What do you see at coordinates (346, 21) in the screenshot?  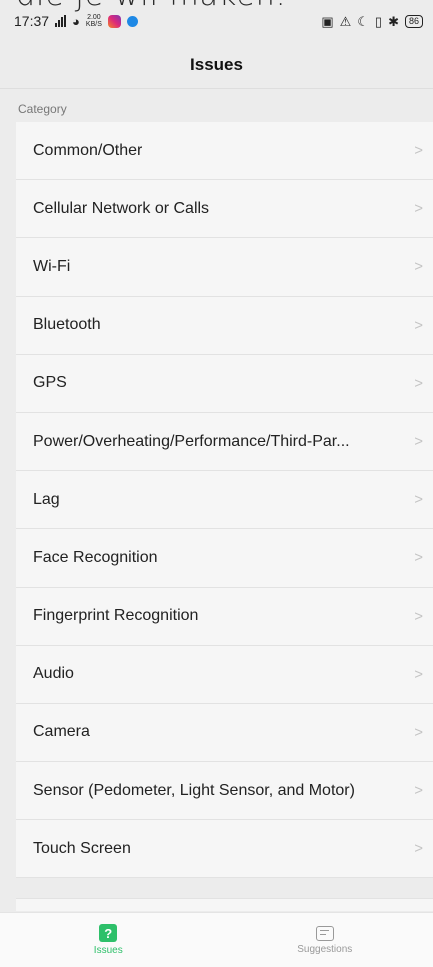 I see `mute-icon: ⚠` at bounding box center [346, 21].